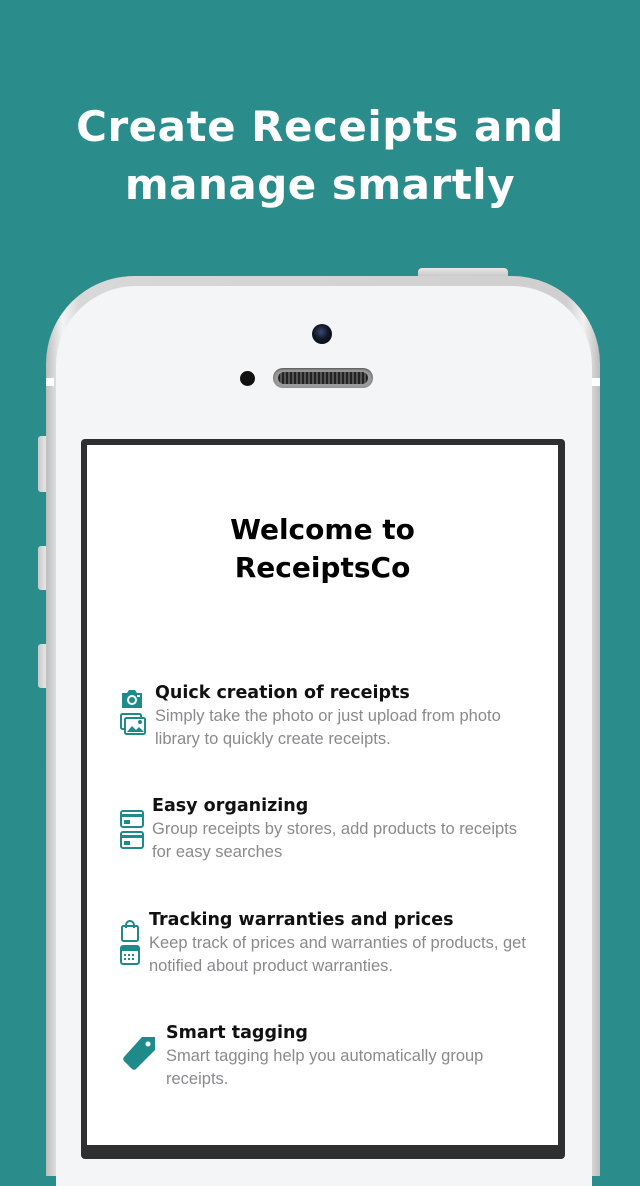 The height and width of the screenshot is (1186, 640). Describe the element at coordinates (301, 920) in the screenshot. I see `feature-title: Tracking warranties and prices` at that location.